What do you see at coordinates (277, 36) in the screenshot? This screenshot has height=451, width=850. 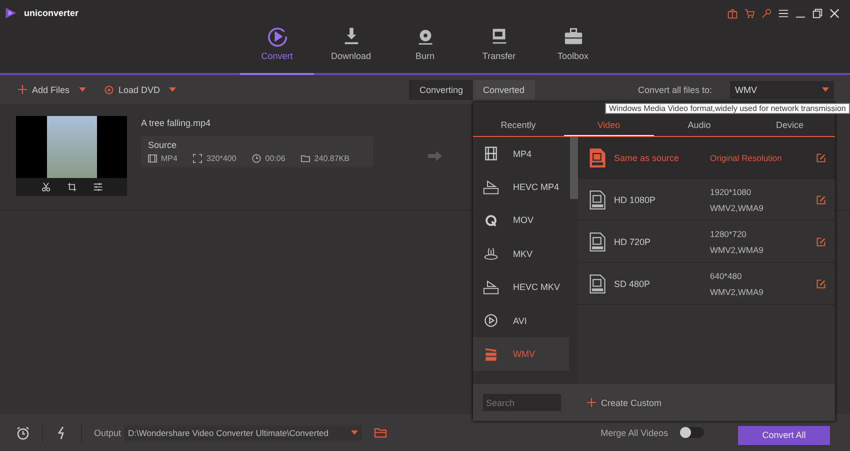 I see `convert-icon` at bounding box center [277, 36].